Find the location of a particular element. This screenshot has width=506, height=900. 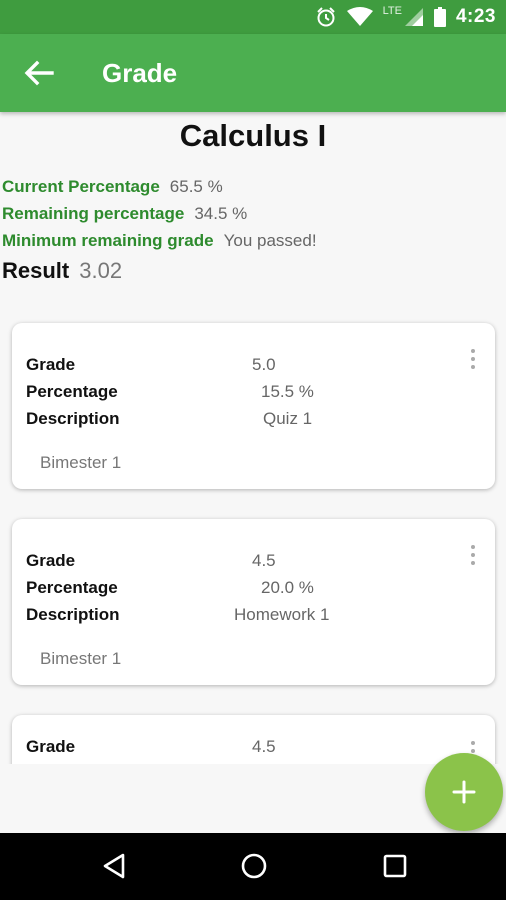

minimum-remaining-grade-row: Minimum remaining grade You passed! is located at coordinates (159, 243).